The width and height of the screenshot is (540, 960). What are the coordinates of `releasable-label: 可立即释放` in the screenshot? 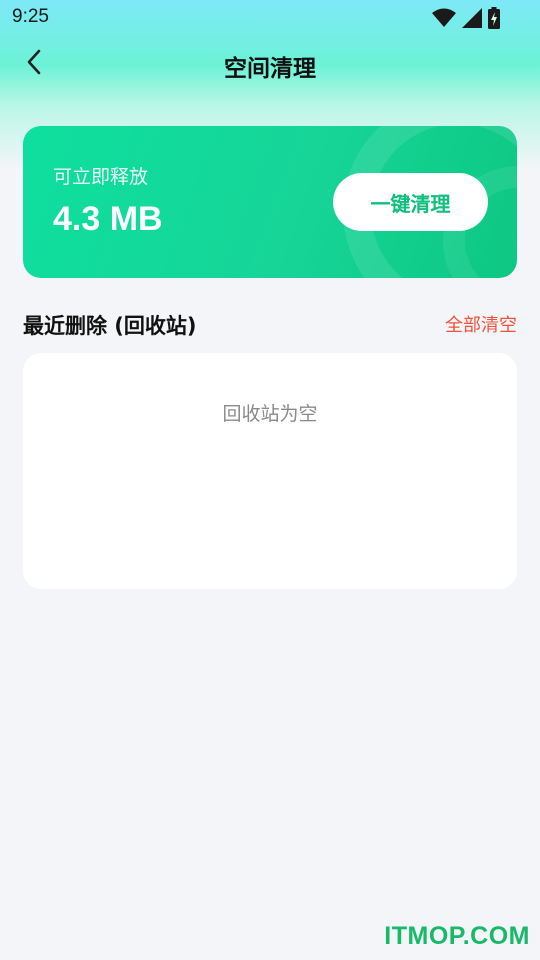 It's located at (101, 177).